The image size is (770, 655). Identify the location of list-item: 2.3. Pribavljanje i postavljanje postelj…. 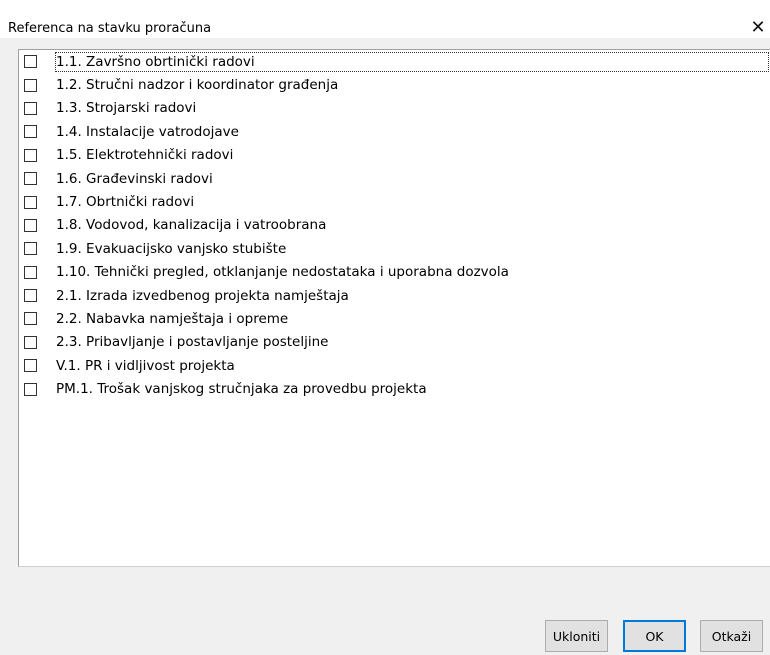
(394, 342).